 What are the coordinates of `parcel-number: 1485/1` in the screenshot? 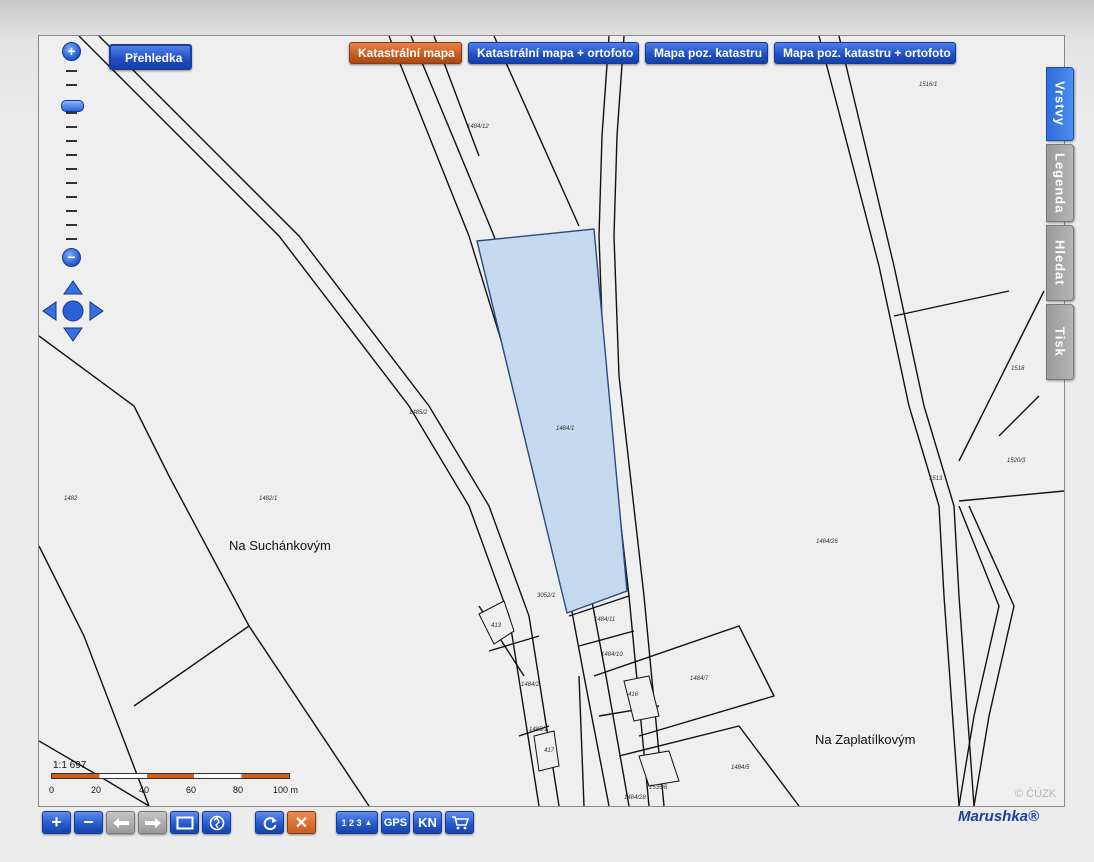 It's located at (538, 730).